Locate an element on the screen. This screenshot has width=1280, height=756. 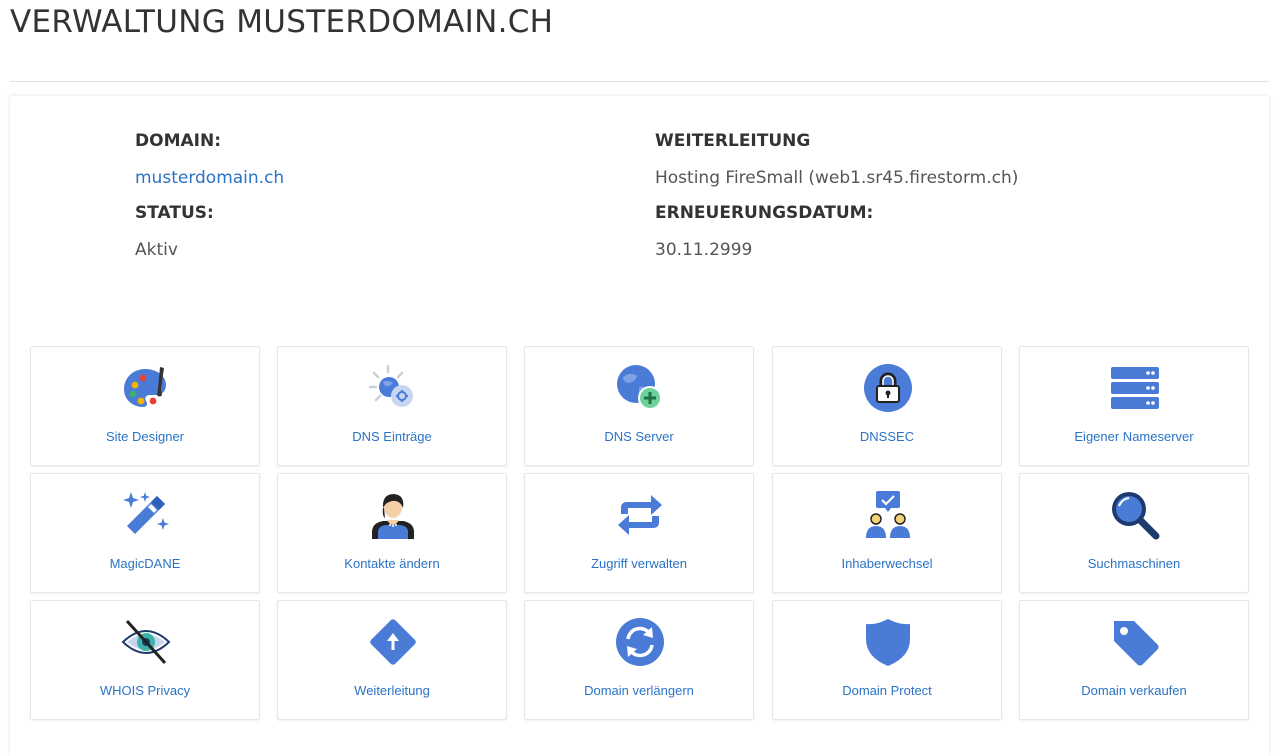
tile-eigener-nameserver: Eigener Nameserver is located at coordinates (1134, 406).